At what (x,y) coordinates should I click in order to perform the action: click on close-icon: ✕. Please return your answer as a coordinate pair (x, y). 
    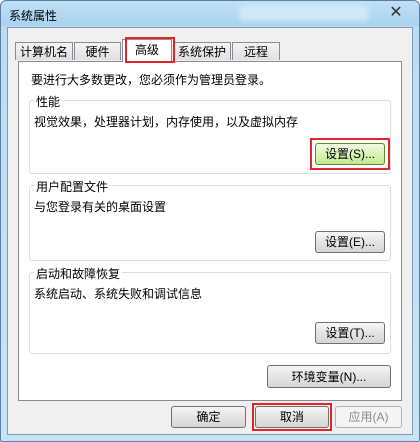
    Looking at the image, I should click on (396, 12).